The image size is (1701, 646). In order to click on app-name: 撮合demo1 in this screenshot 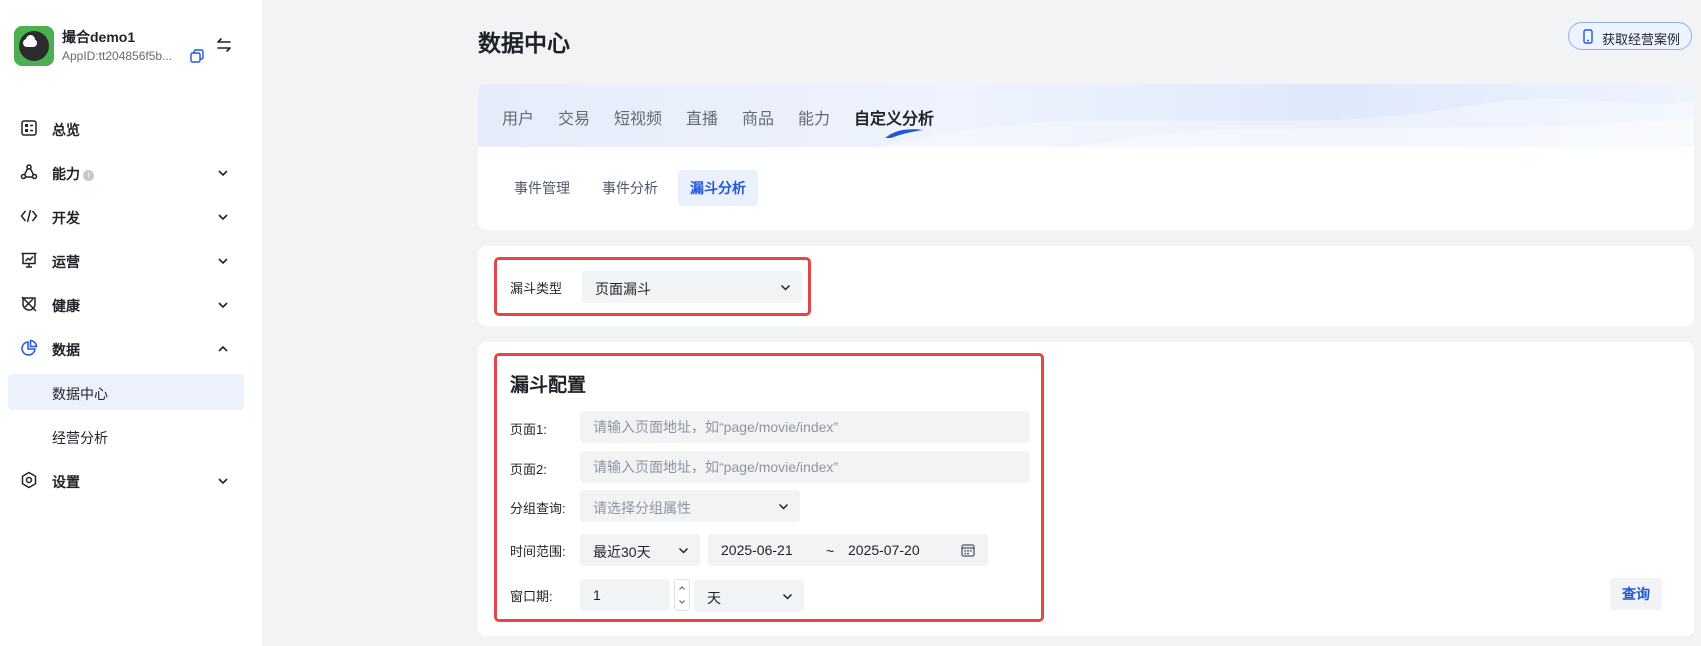, I will do `click(99, 37)`.